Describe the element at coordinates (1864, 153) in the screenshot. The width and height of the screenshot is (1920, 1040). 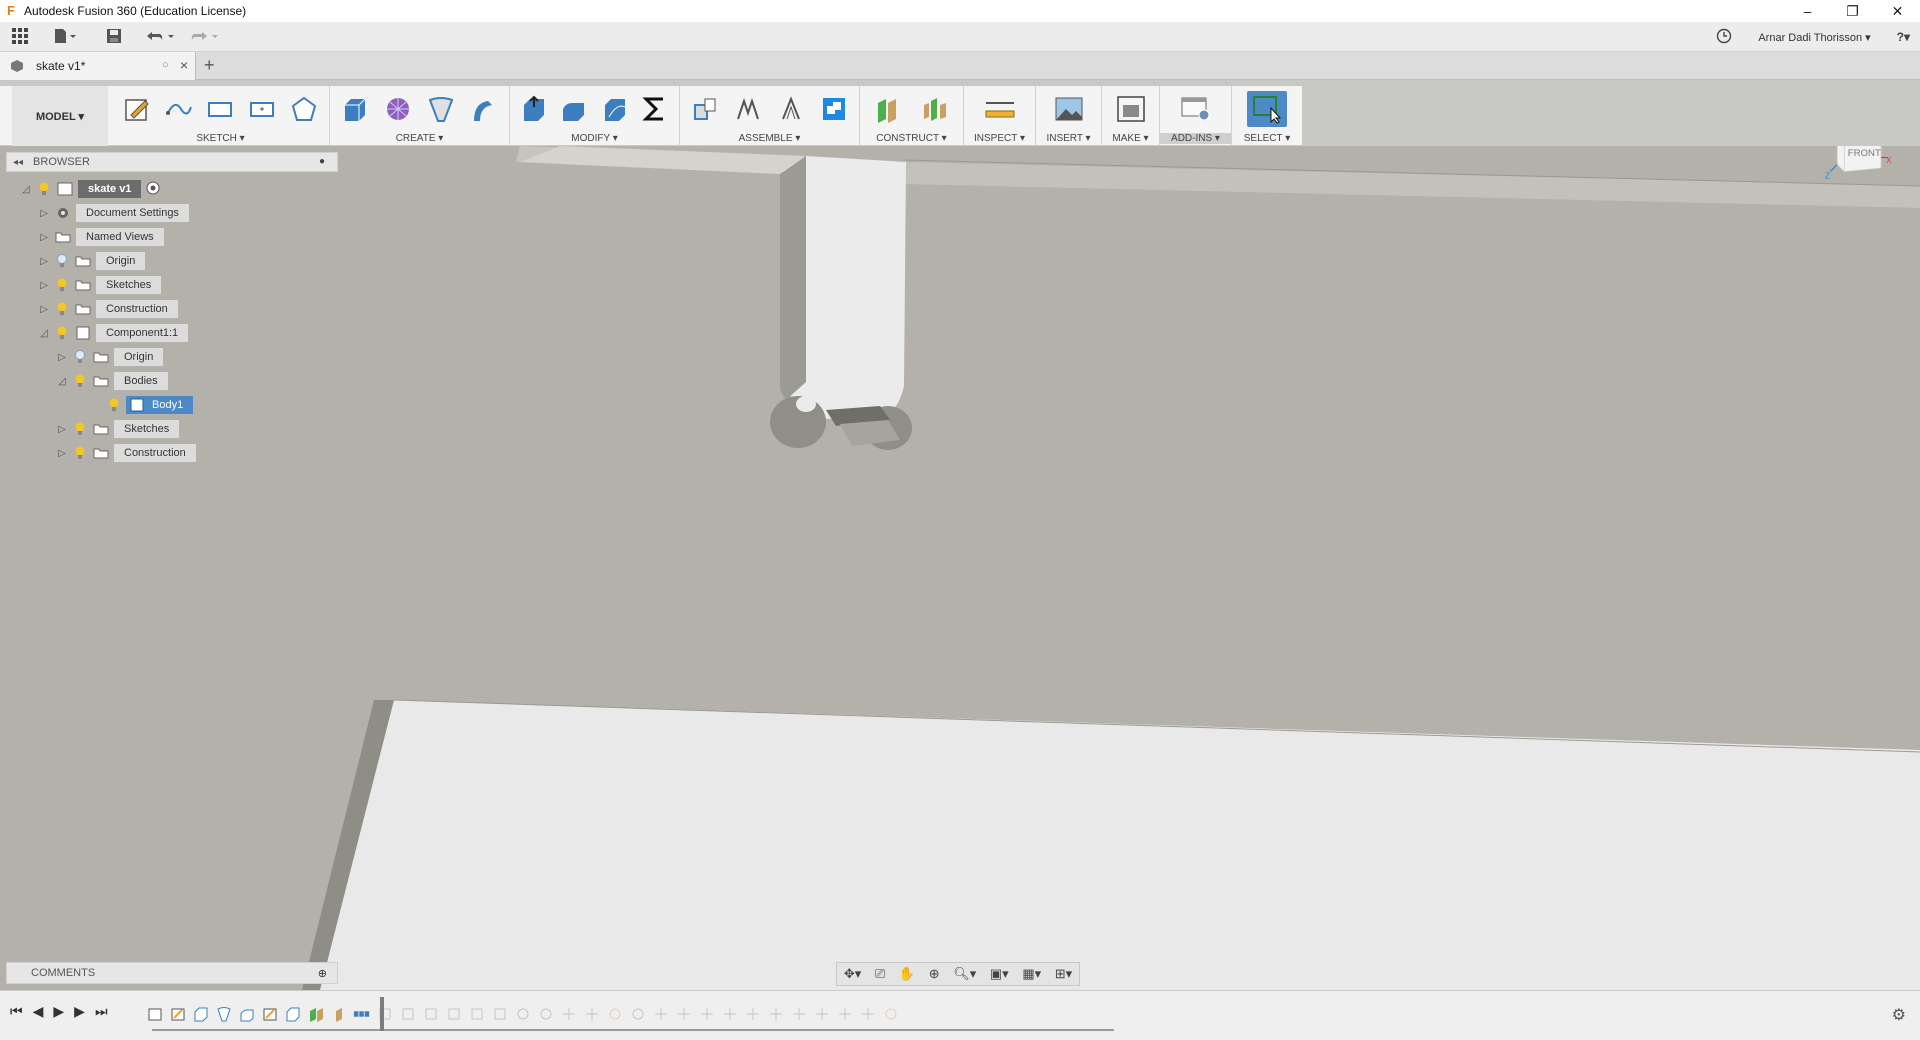
I see `view-cube-face-label: FRONT` at that location.